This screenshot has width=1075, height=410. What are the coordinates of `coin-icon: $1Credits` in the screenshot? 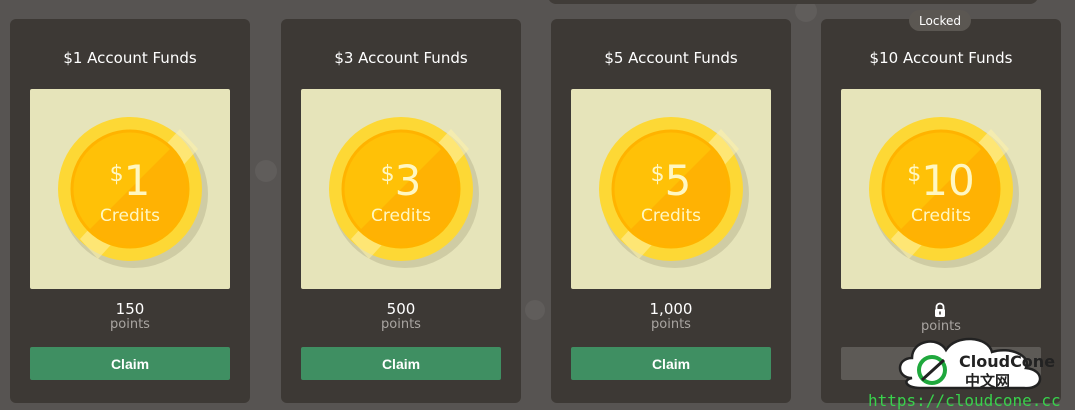 It's located at (133, 192).